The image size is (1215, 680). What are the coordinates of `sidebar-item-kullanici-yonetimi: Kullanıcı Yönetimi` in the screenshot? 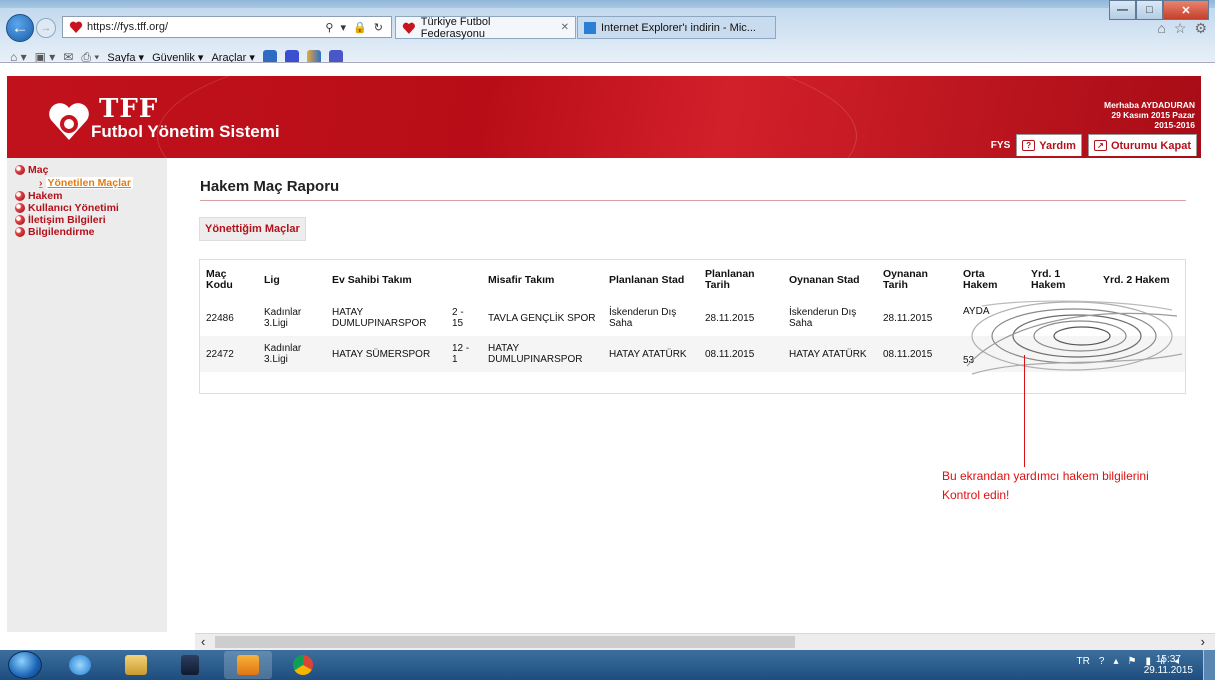 It's located at (91, 208).